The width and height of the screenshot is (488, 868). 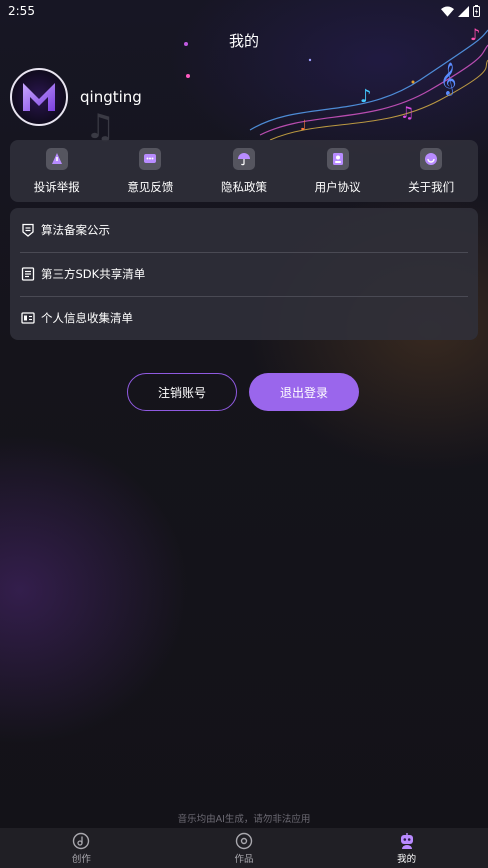 I want to click on profile-section: qingting, so click(x=76, y=97).